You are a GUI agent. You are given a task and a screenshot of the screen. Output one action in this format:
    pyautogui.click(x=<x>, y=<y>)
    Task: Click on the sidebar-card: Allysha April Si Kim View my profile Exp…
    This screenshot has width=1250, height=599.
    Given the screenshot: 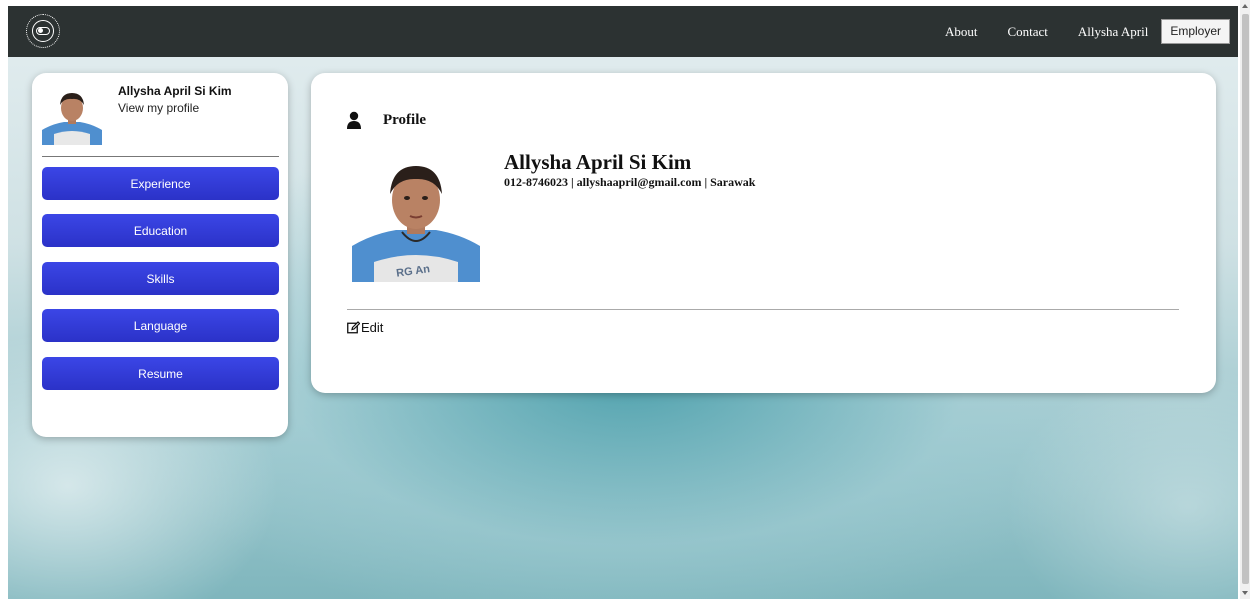 What is the action you would take?
    pyautogui.click(x=160, y=255)
    